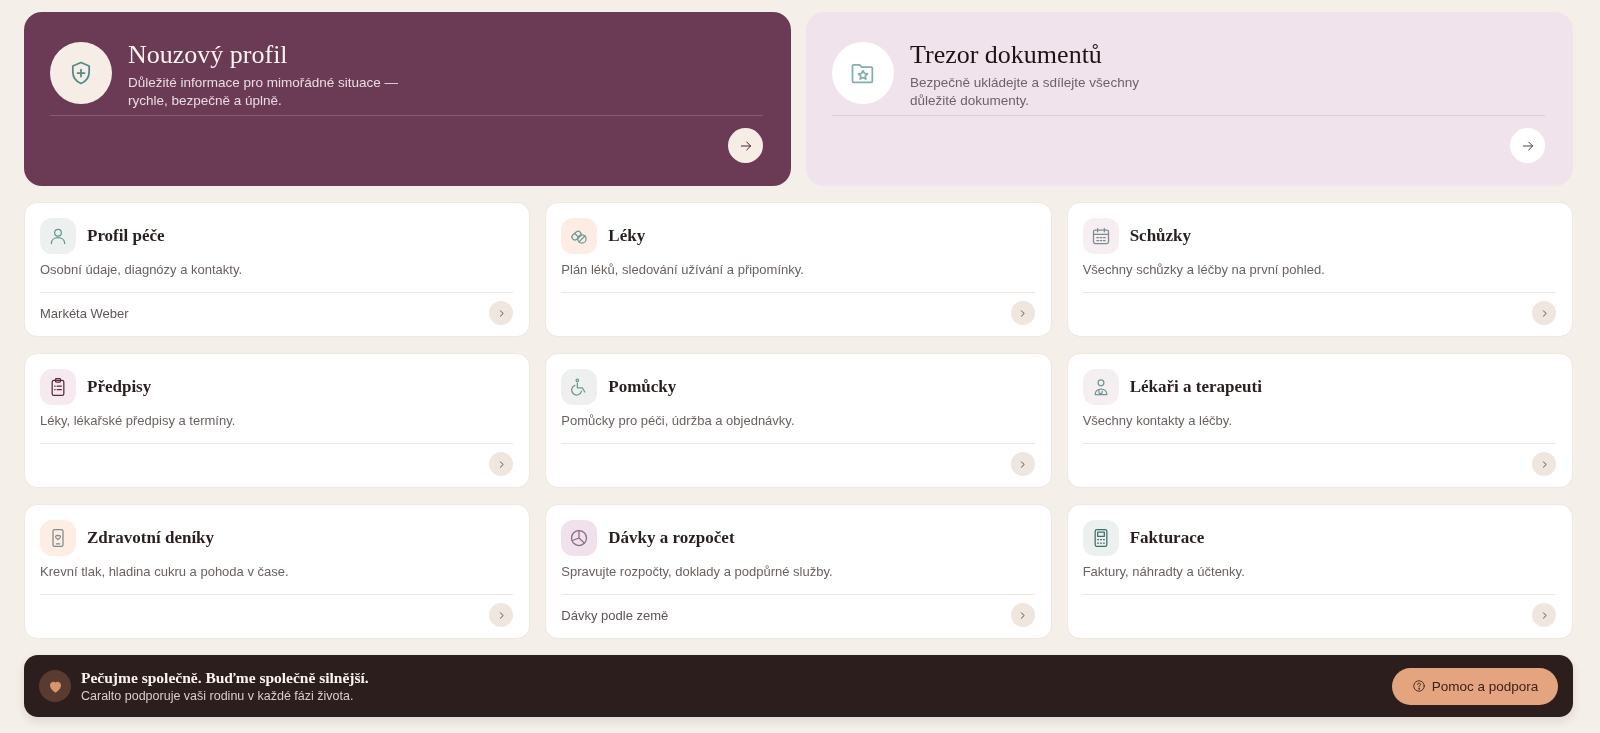 The height and width of the screenshot is (733, 1600). What do you see at coordinates (84, 313) in the screenshot?
I see `card-detail: Markéta Weber` at bounding box center [84, 313].